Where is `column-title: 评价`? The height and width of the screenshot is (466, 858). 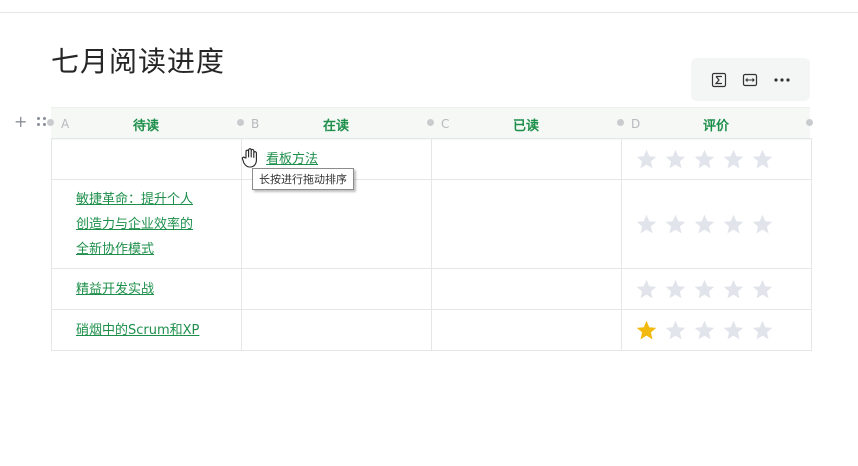 column-title: 评价 is located at coordinates (715, 126).